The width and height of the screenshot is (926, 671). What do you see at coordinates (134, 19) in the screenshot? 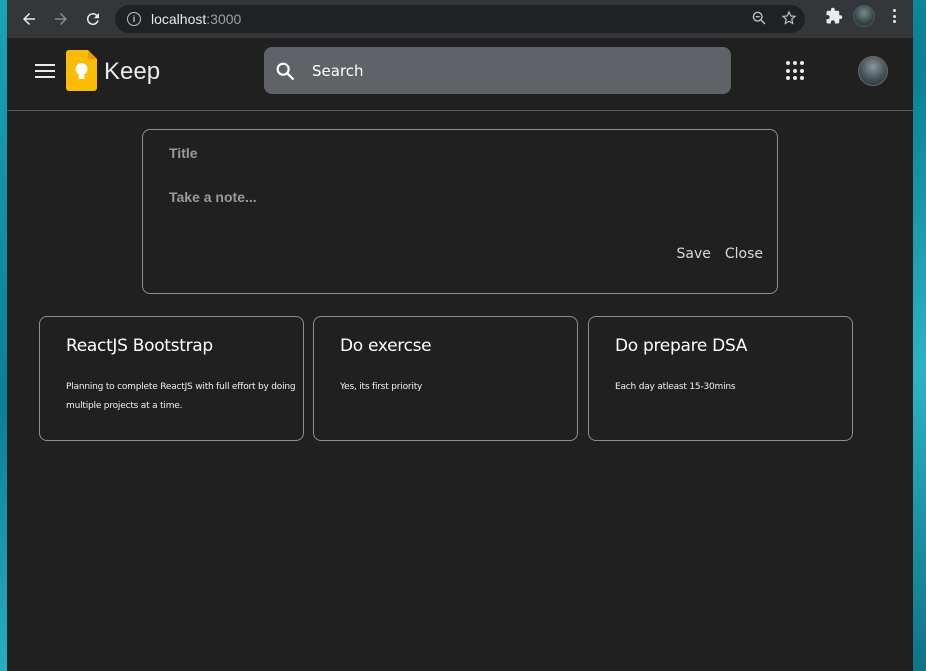
I see `info-icon: i` at bounding box center [134, 19].